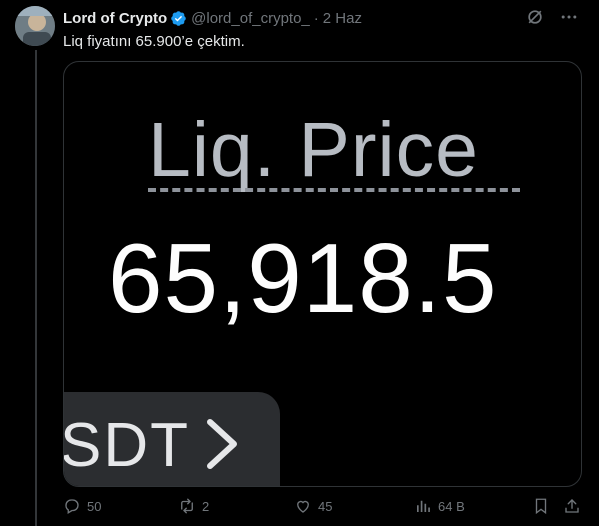 Image resolution: width=599 pixels, height=526 pixels. What do you see at coordinates (178, 18) in the screenshot?
I see `verified-badge-icon` at bounding box center [178, 18].